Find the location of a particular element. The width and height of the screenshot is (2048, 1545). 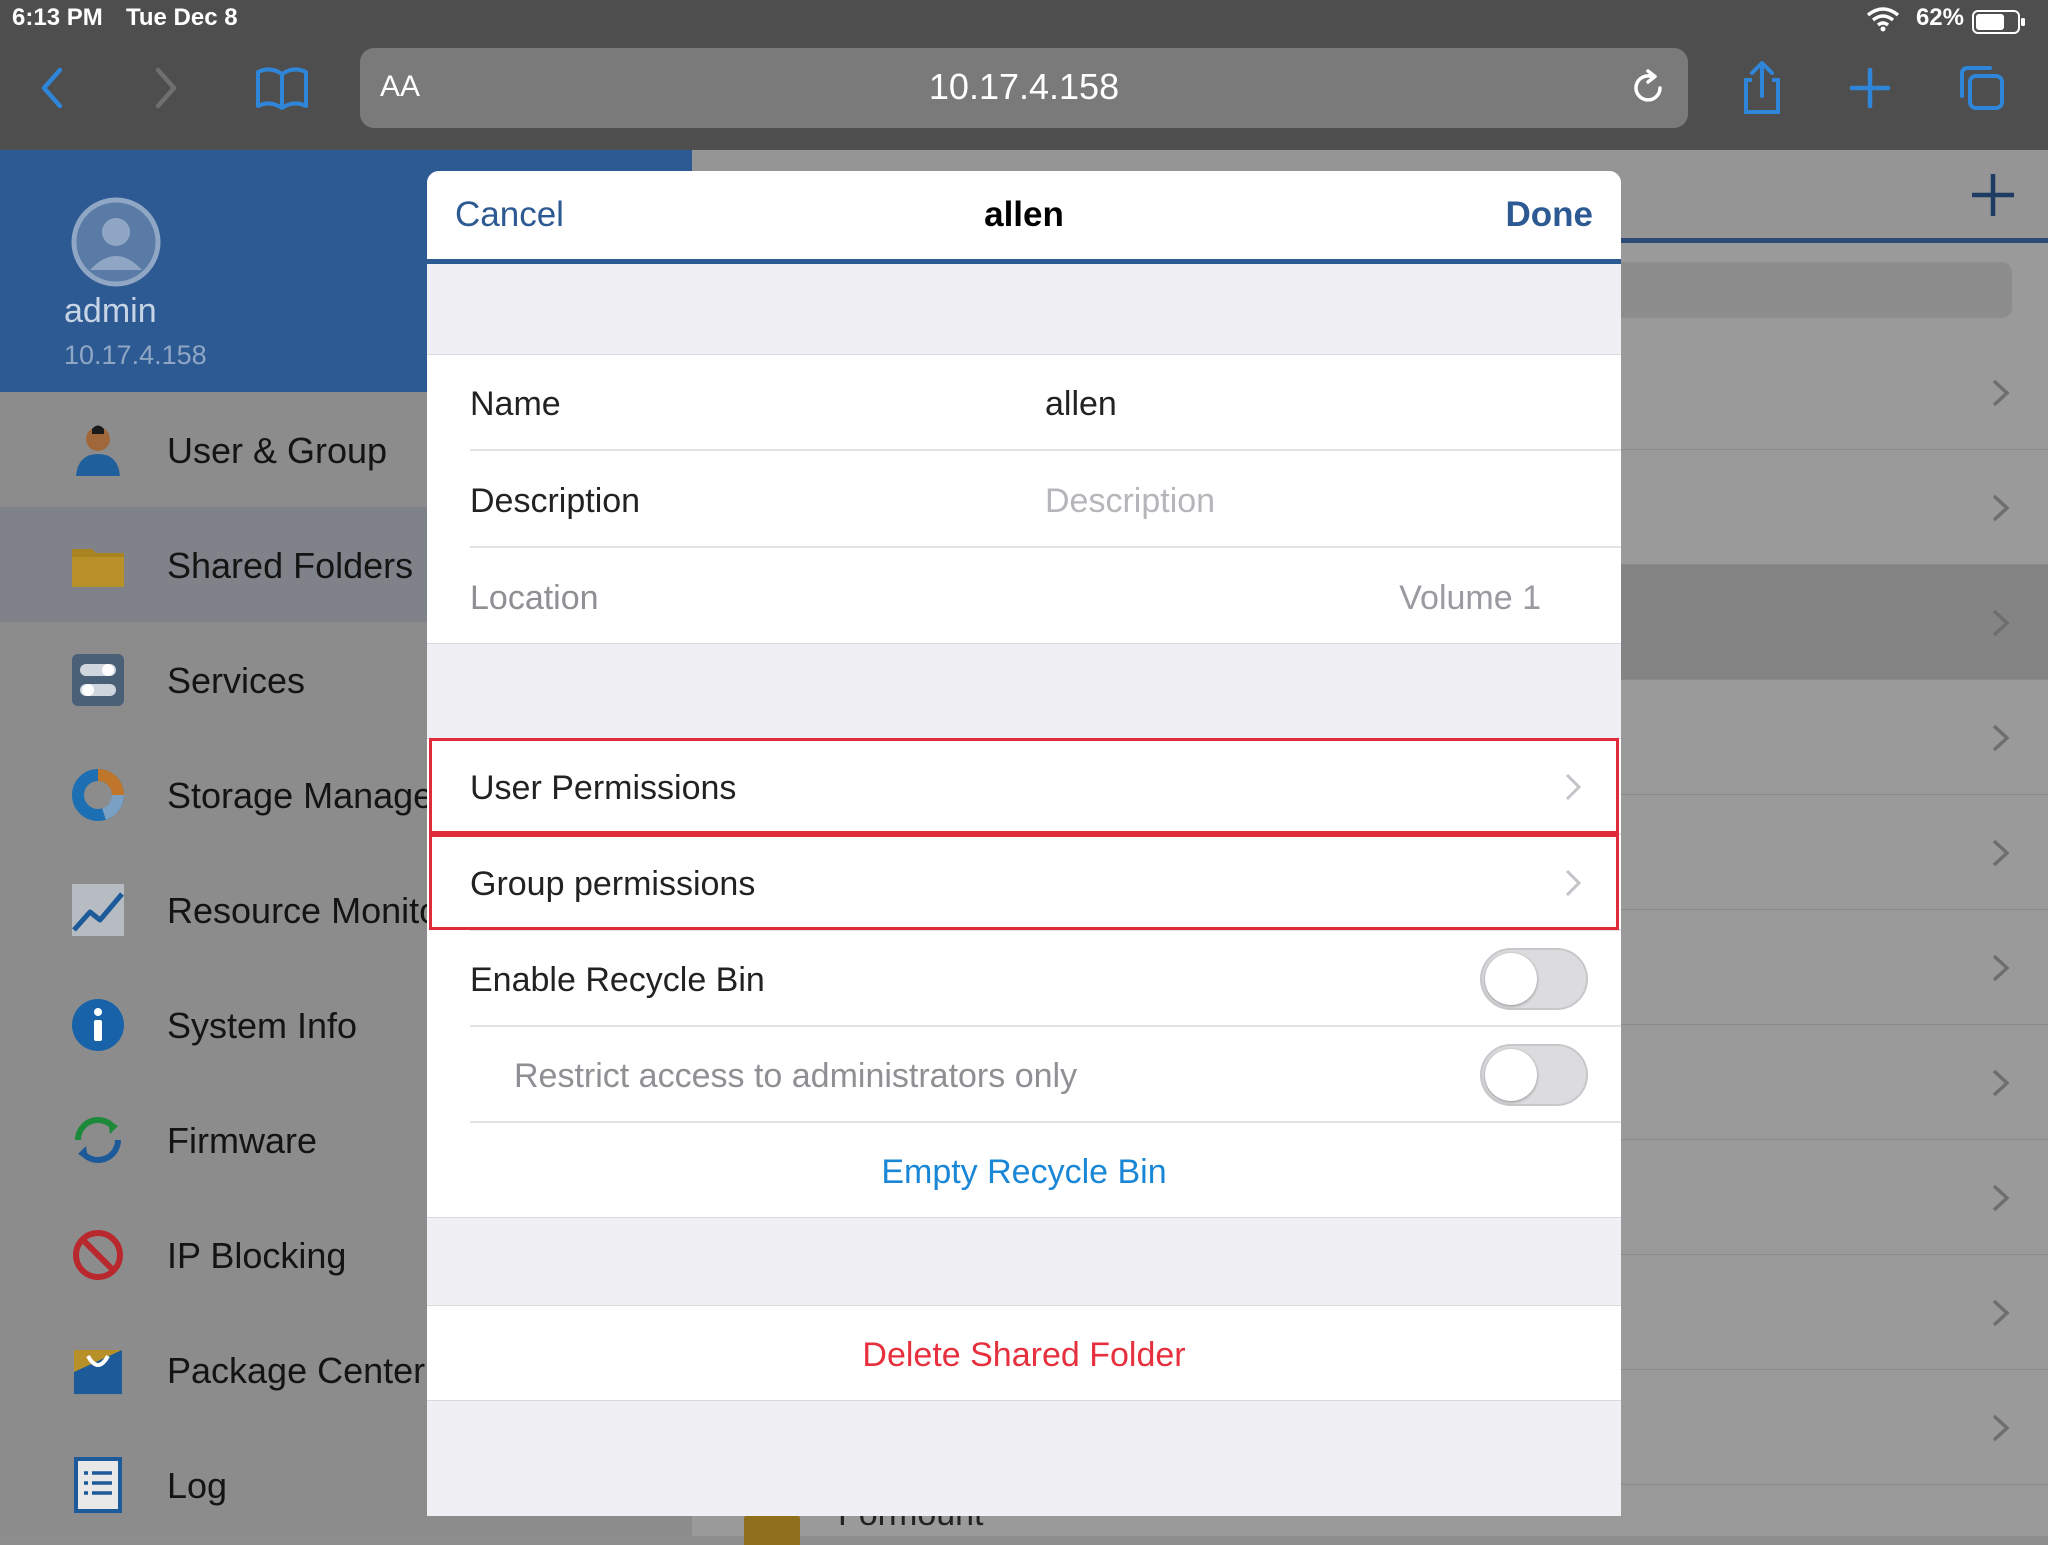

description-row: Description Description is located at coordinates (1024, 500).